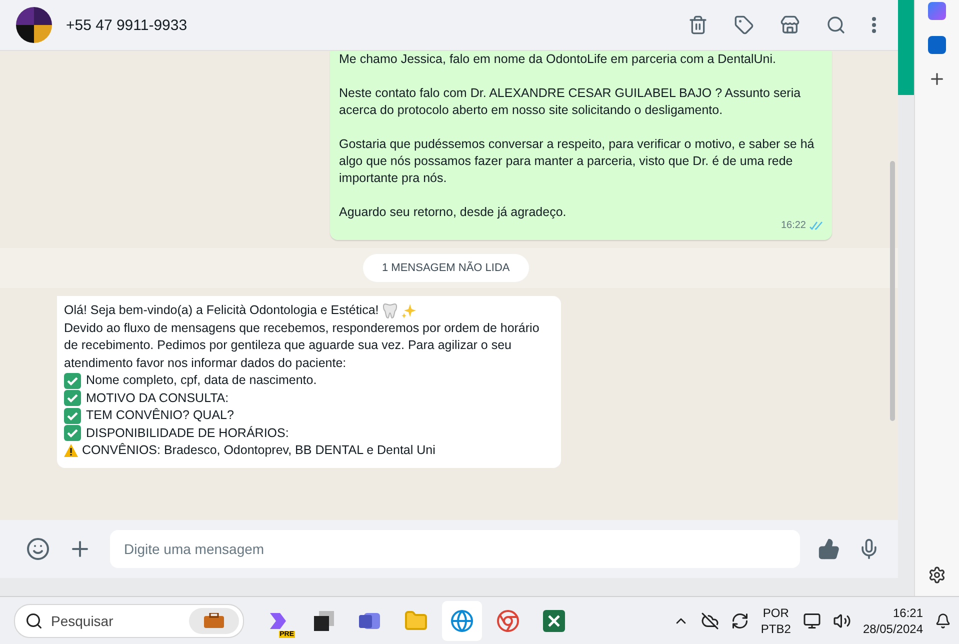 The image size is (959, 644). What do you see at coordinates (937, 45) in the screenshot?
I see `mail-app-icon` at bounding box center [937, 45].